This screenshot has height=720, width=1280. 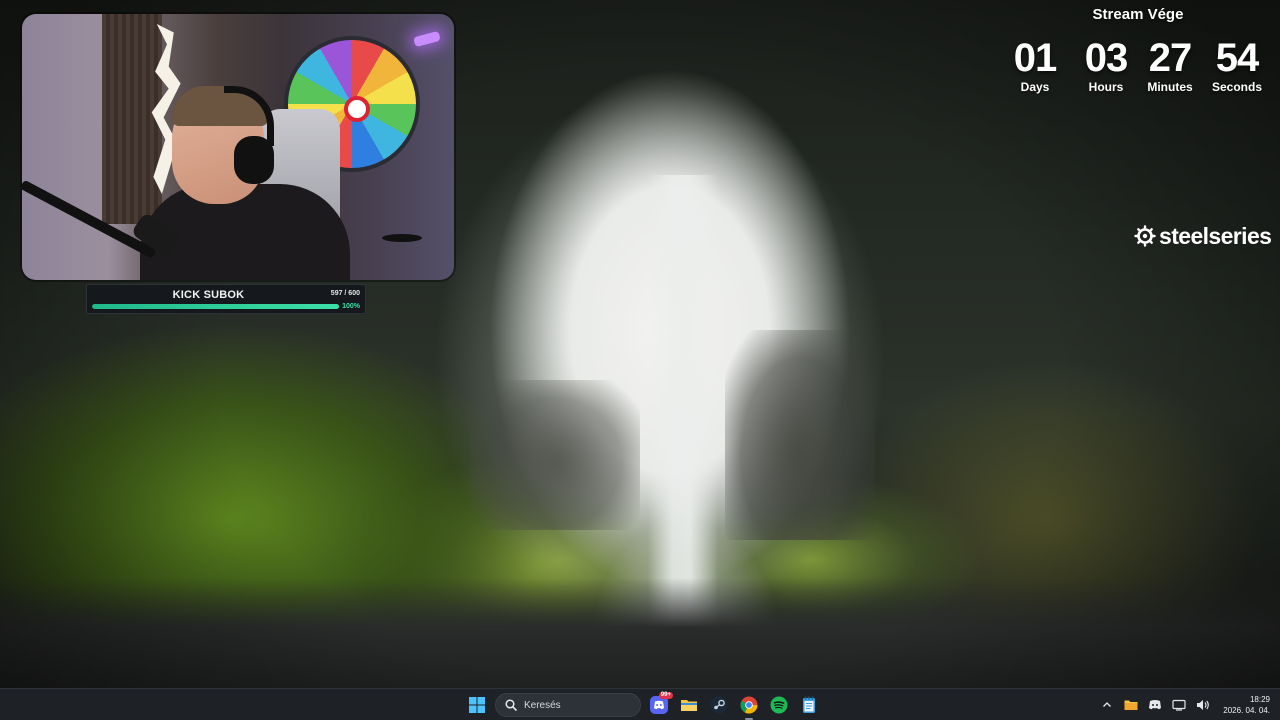 I want to click on search-icon, so click(x=511, y=705).